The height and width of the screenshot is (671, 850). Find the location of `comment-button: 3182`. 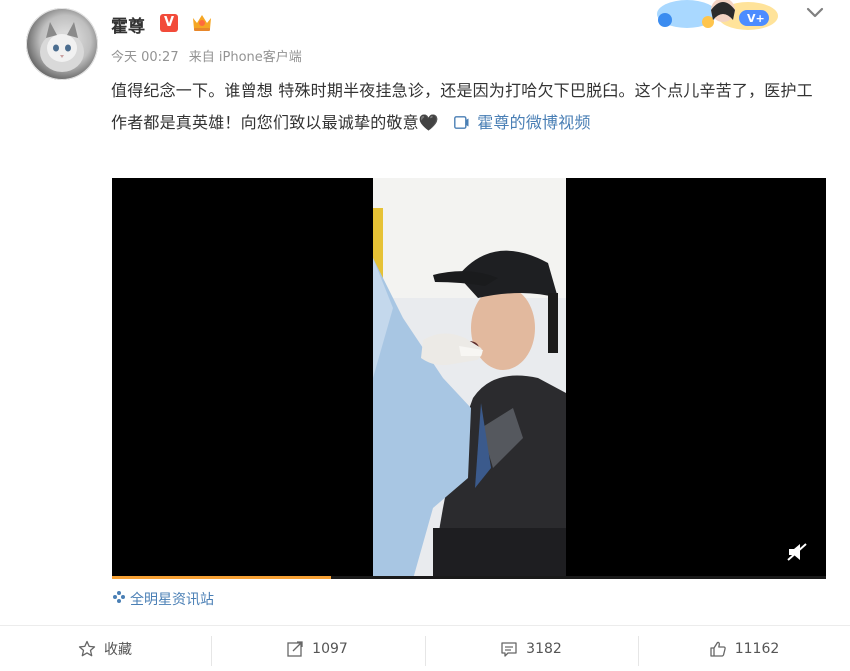

comment-button: 3182 is located at coordinates (531, 648).